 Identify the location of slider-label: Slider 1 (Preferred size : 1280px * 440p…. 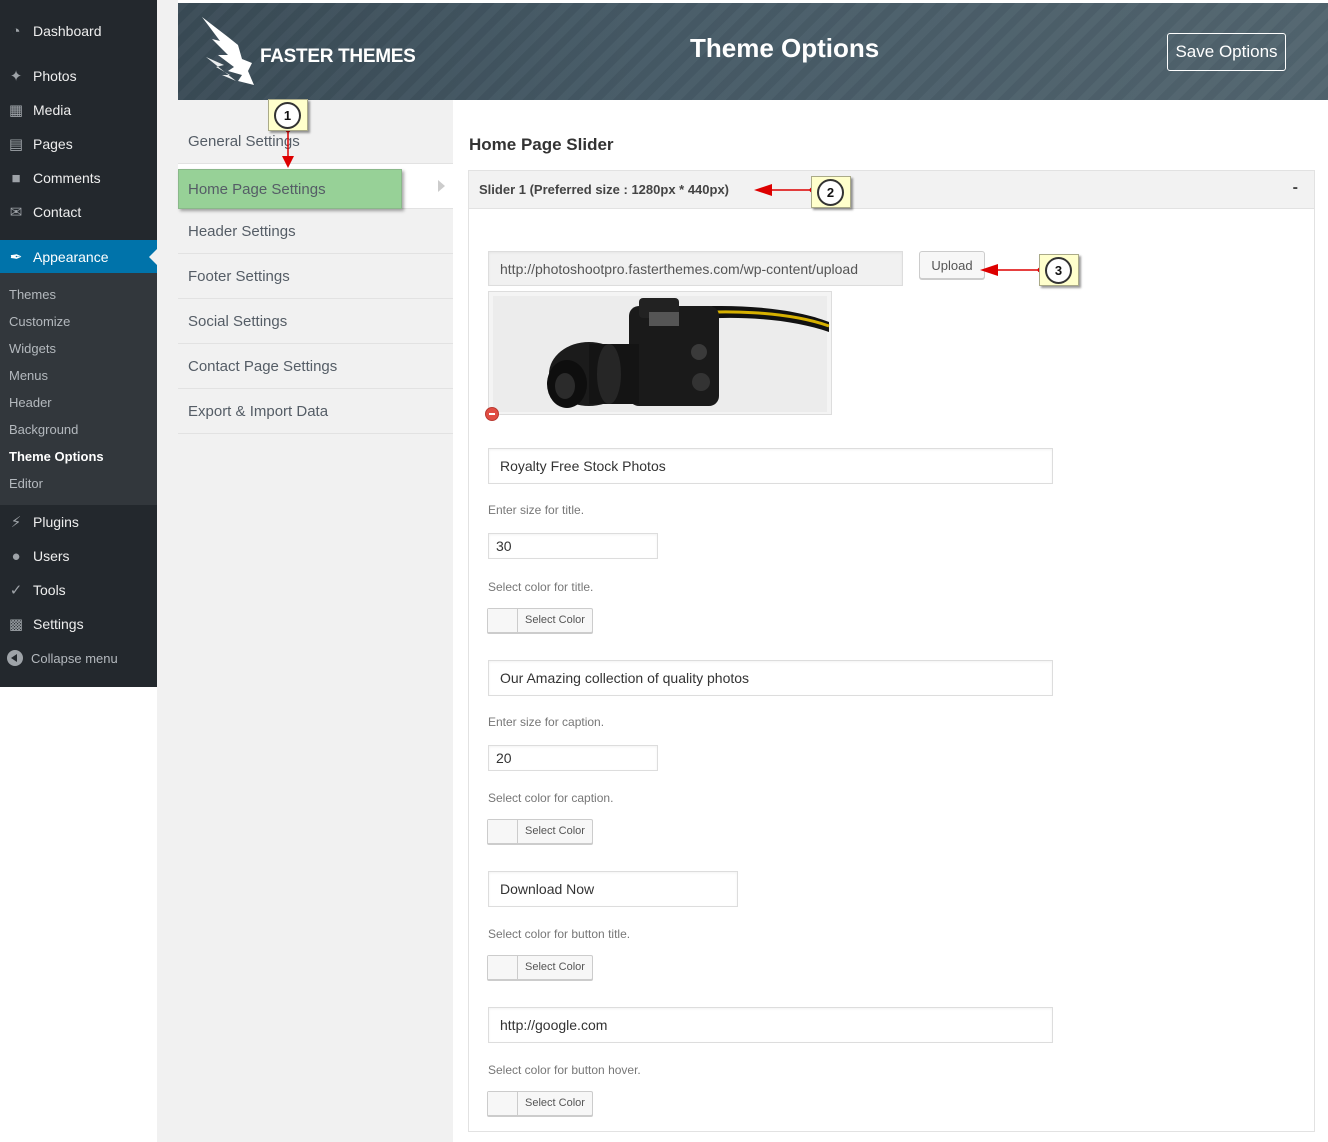
(604, 189).